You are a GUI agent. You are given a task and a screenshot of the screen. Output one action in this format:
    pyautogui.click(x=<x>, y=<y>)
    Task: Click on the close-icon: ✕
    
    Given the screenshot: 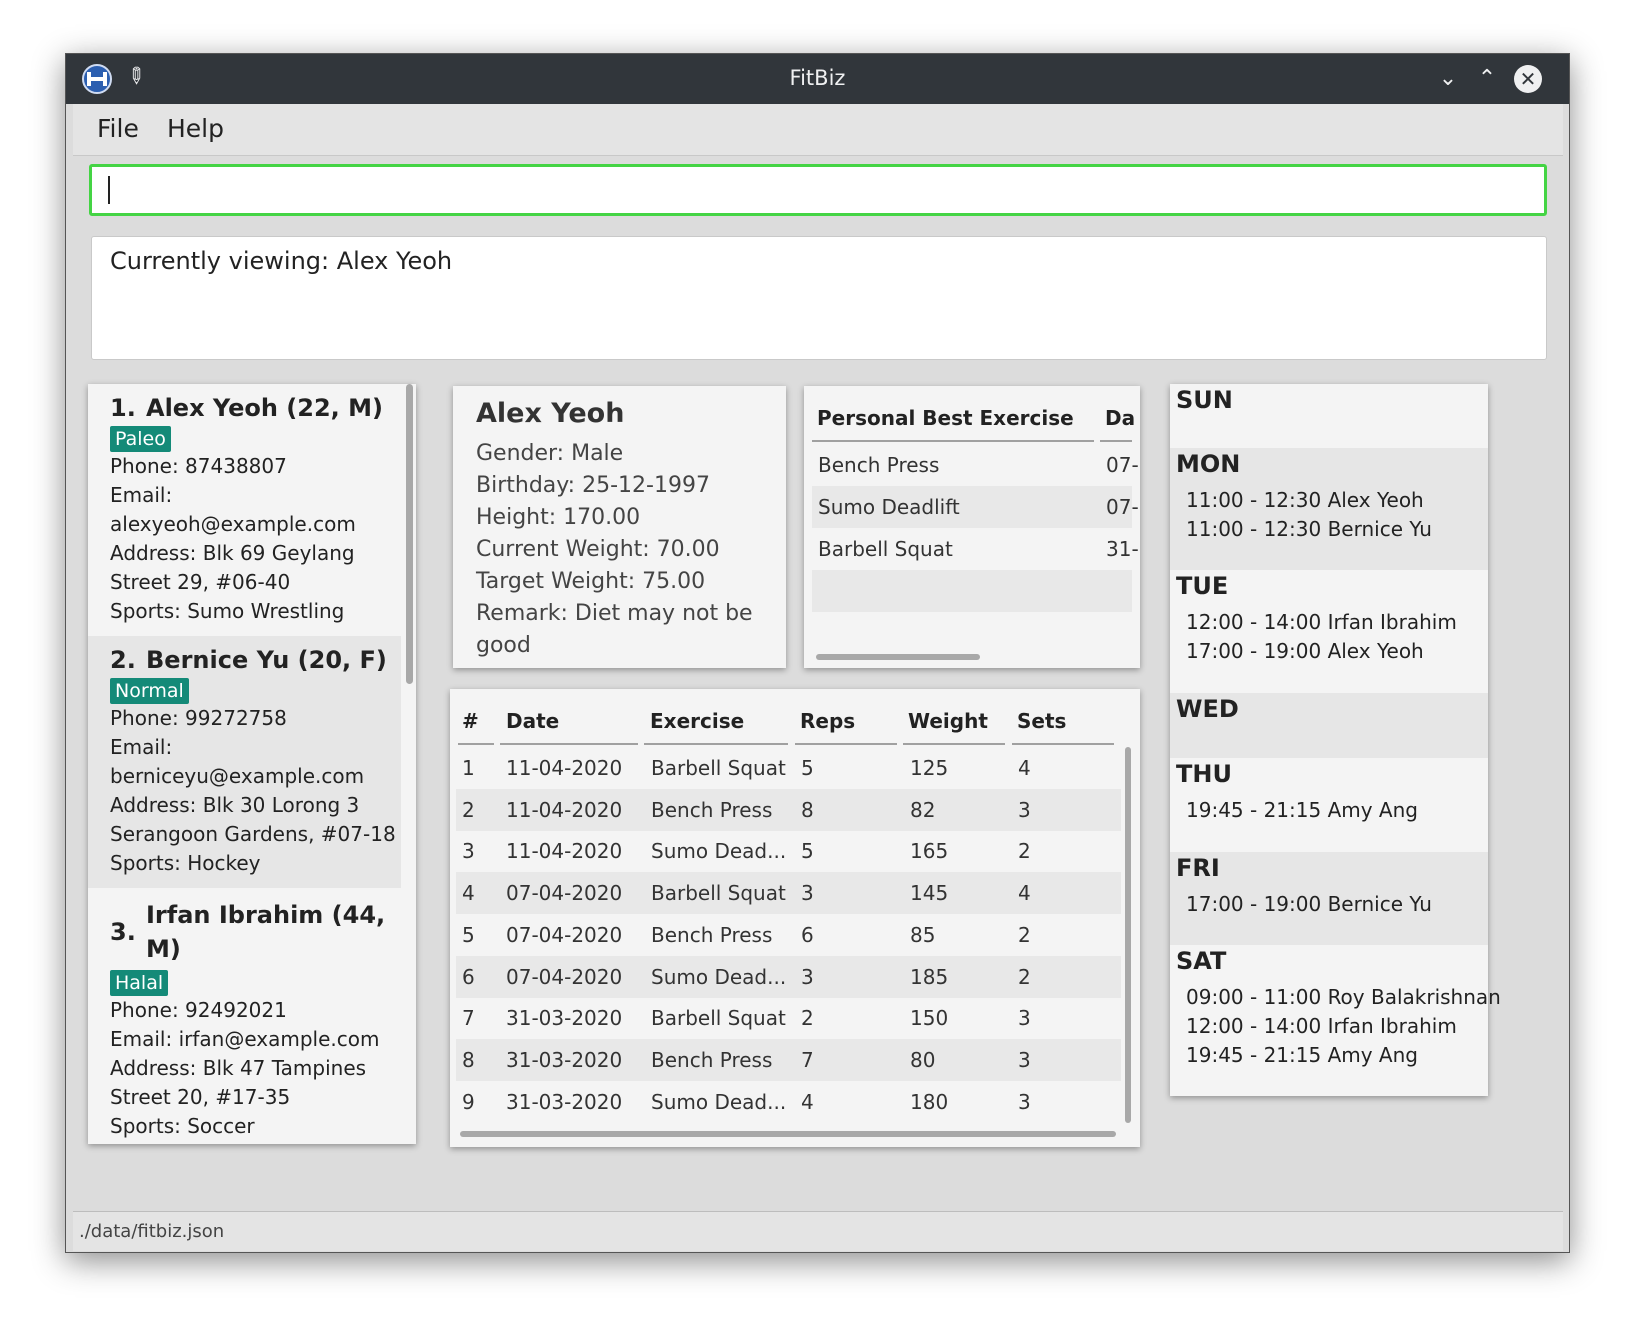 What is the action you would take?
    pyautogui.click(x=1528, y=79)
    